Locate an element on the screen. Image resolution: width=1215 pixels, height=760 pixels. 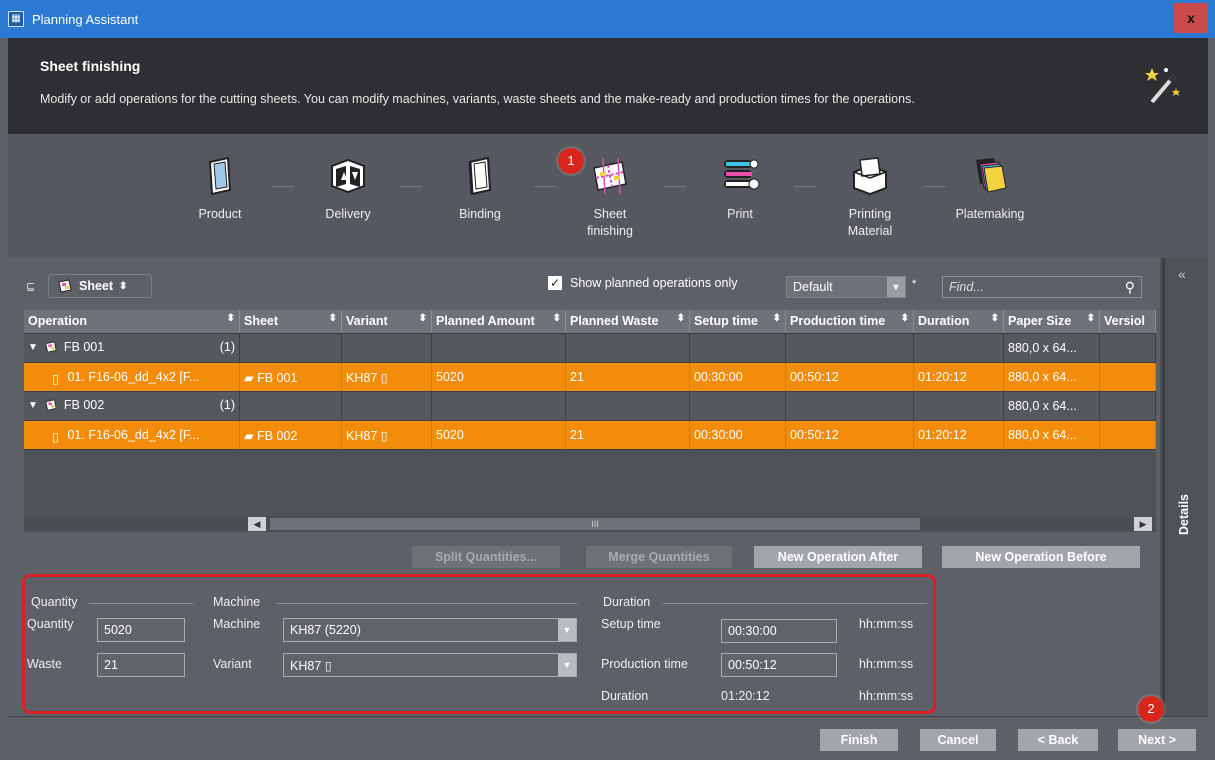
setup-time-field: 00:30:00 is located at coordinates (779, 631).